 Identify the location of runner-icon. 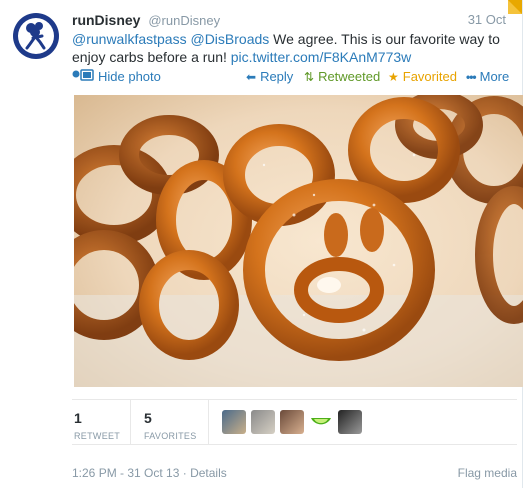
(36, 36).